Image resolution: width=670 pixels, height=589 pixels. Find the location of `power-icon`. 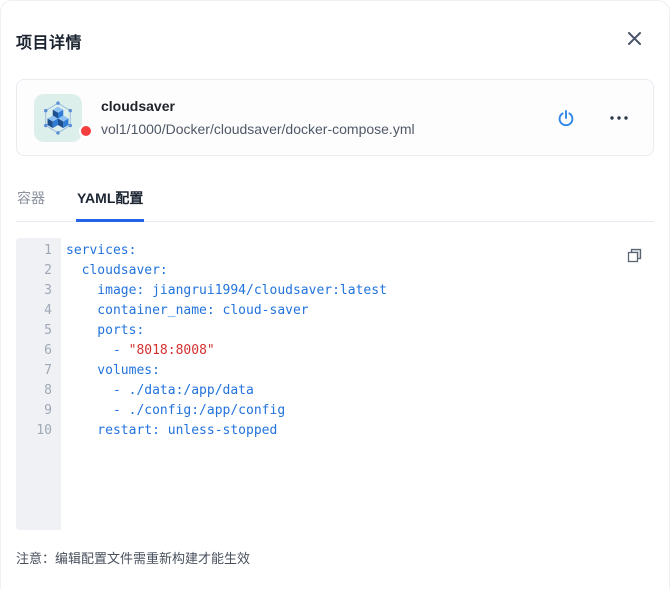

power-icon is located at coordinates (566, 117).